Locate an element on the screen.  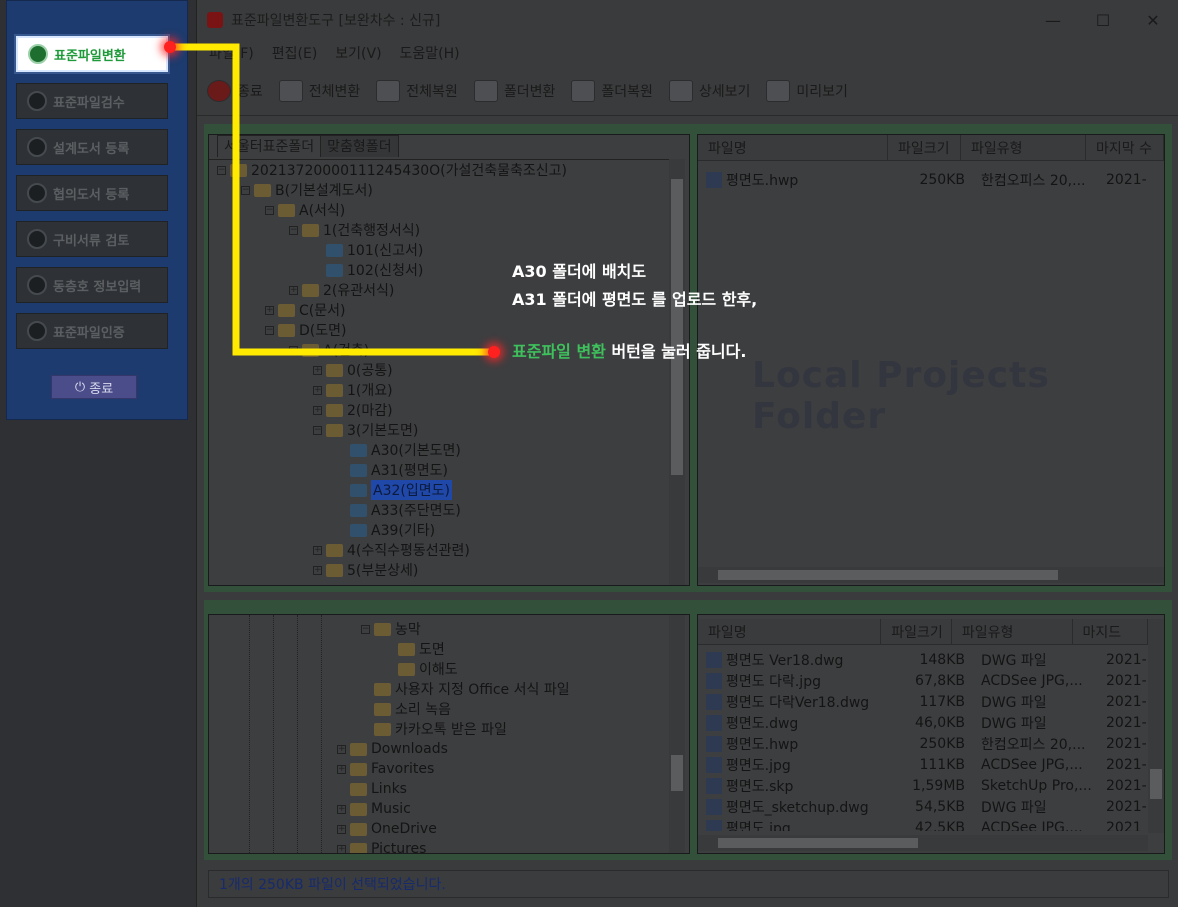
arrow-path is located at coordinates (332, 199).